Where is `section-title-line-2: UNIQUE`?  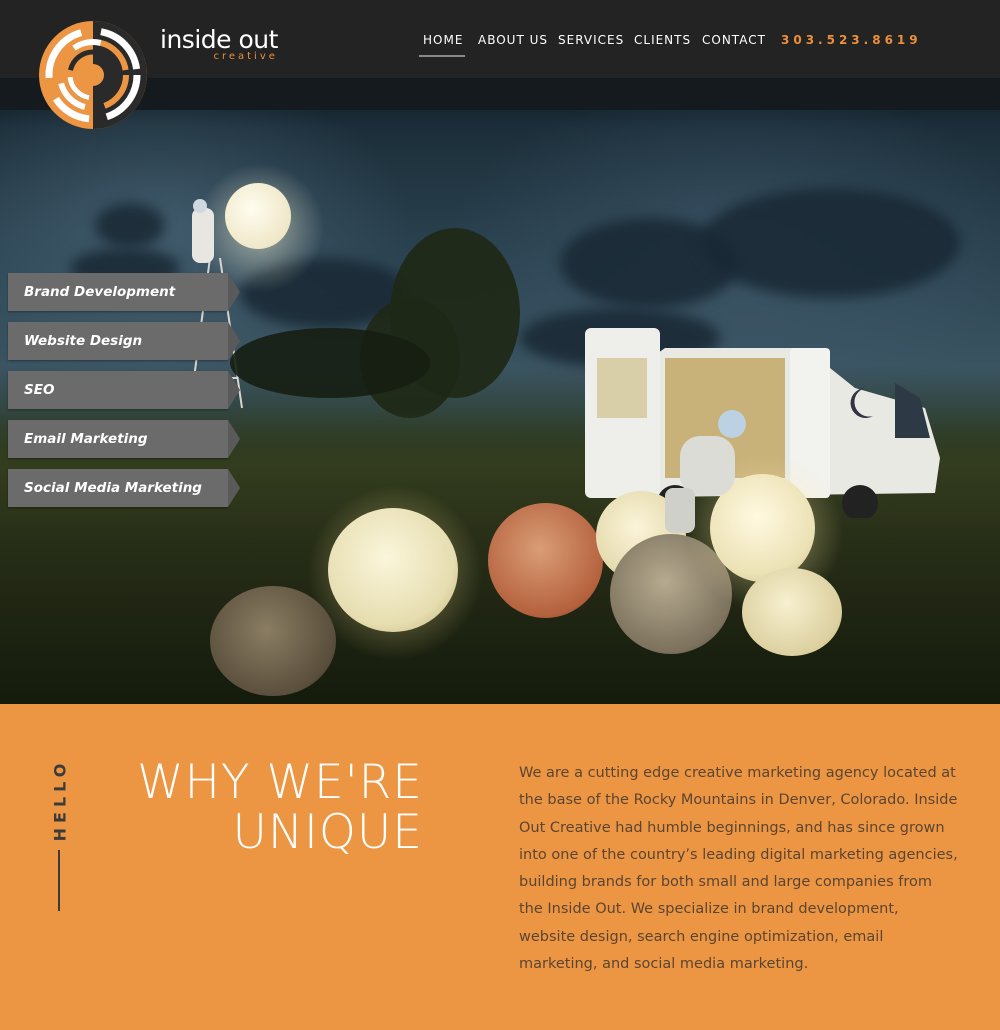 section-title-line-2: UNIQUE is located at coordinates (327, 832).